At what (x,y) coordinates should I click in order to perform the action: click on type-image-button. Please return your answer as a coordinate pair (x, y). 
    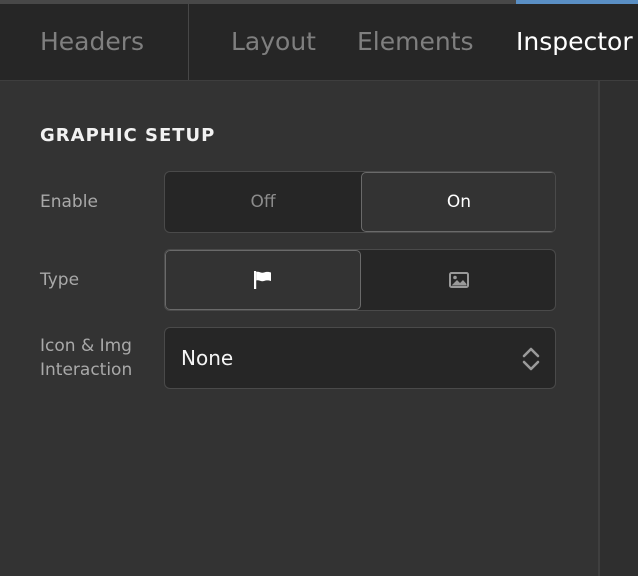
    Looking at the image, I should click on (458, 280).